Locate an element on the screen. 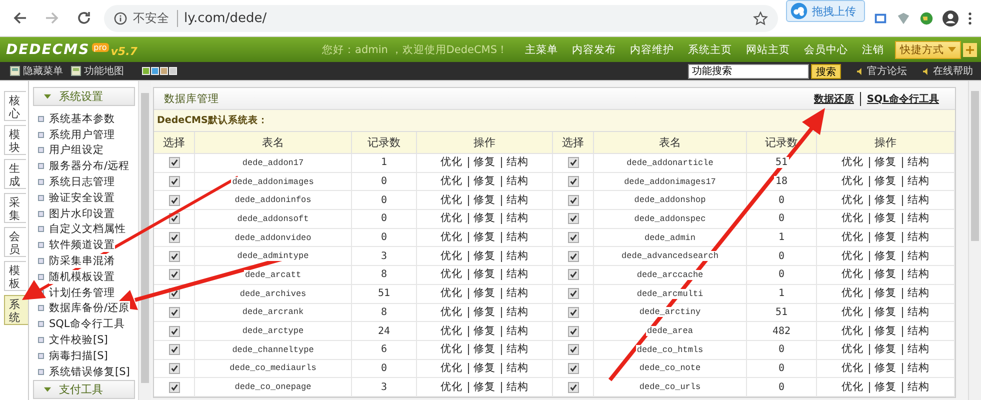 The width and height of the screenshot is (981, 400). side-tab: 采集 is located at coordinates (15, 208).